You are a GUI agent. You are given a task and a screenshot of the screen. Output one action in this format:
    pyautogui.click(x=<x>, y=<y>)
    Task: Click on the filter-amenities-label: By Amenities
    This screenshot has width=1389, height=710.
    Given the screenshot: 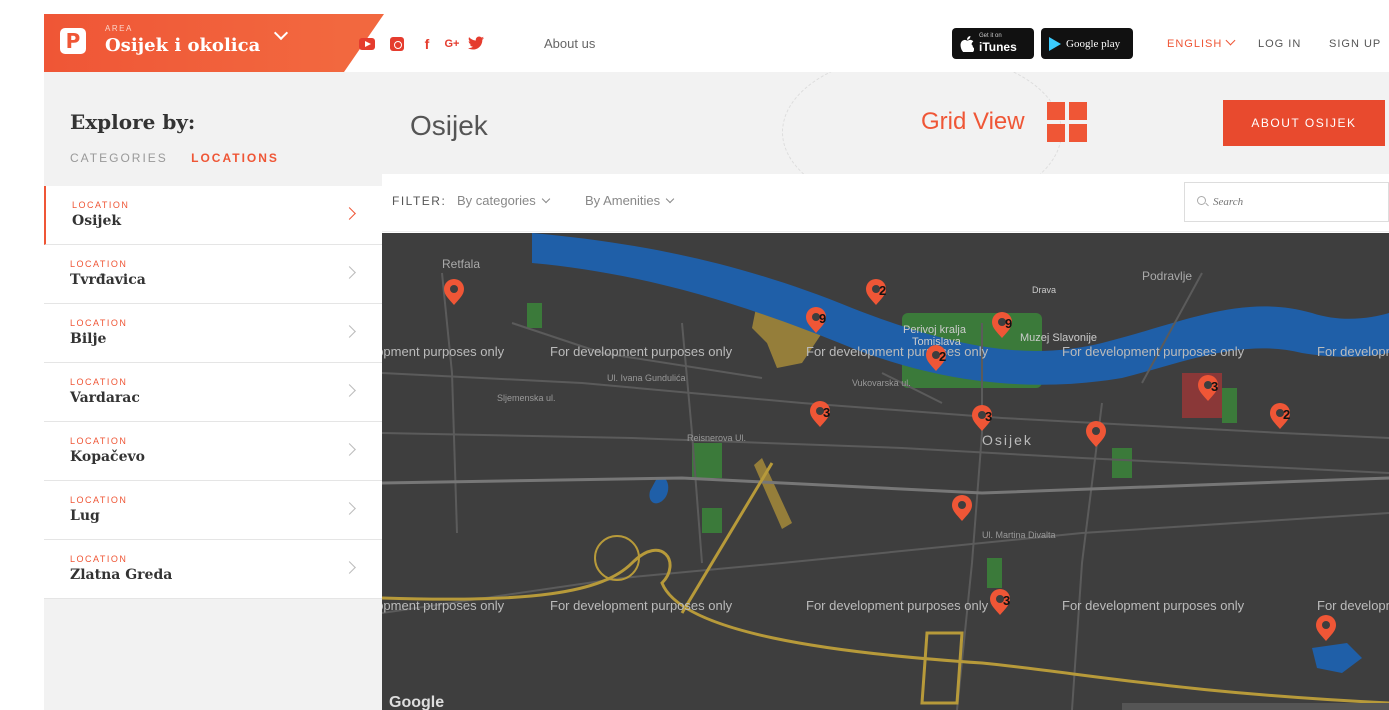 What is the action you would take?
    pyautogui.click(x=623, y=200)
    